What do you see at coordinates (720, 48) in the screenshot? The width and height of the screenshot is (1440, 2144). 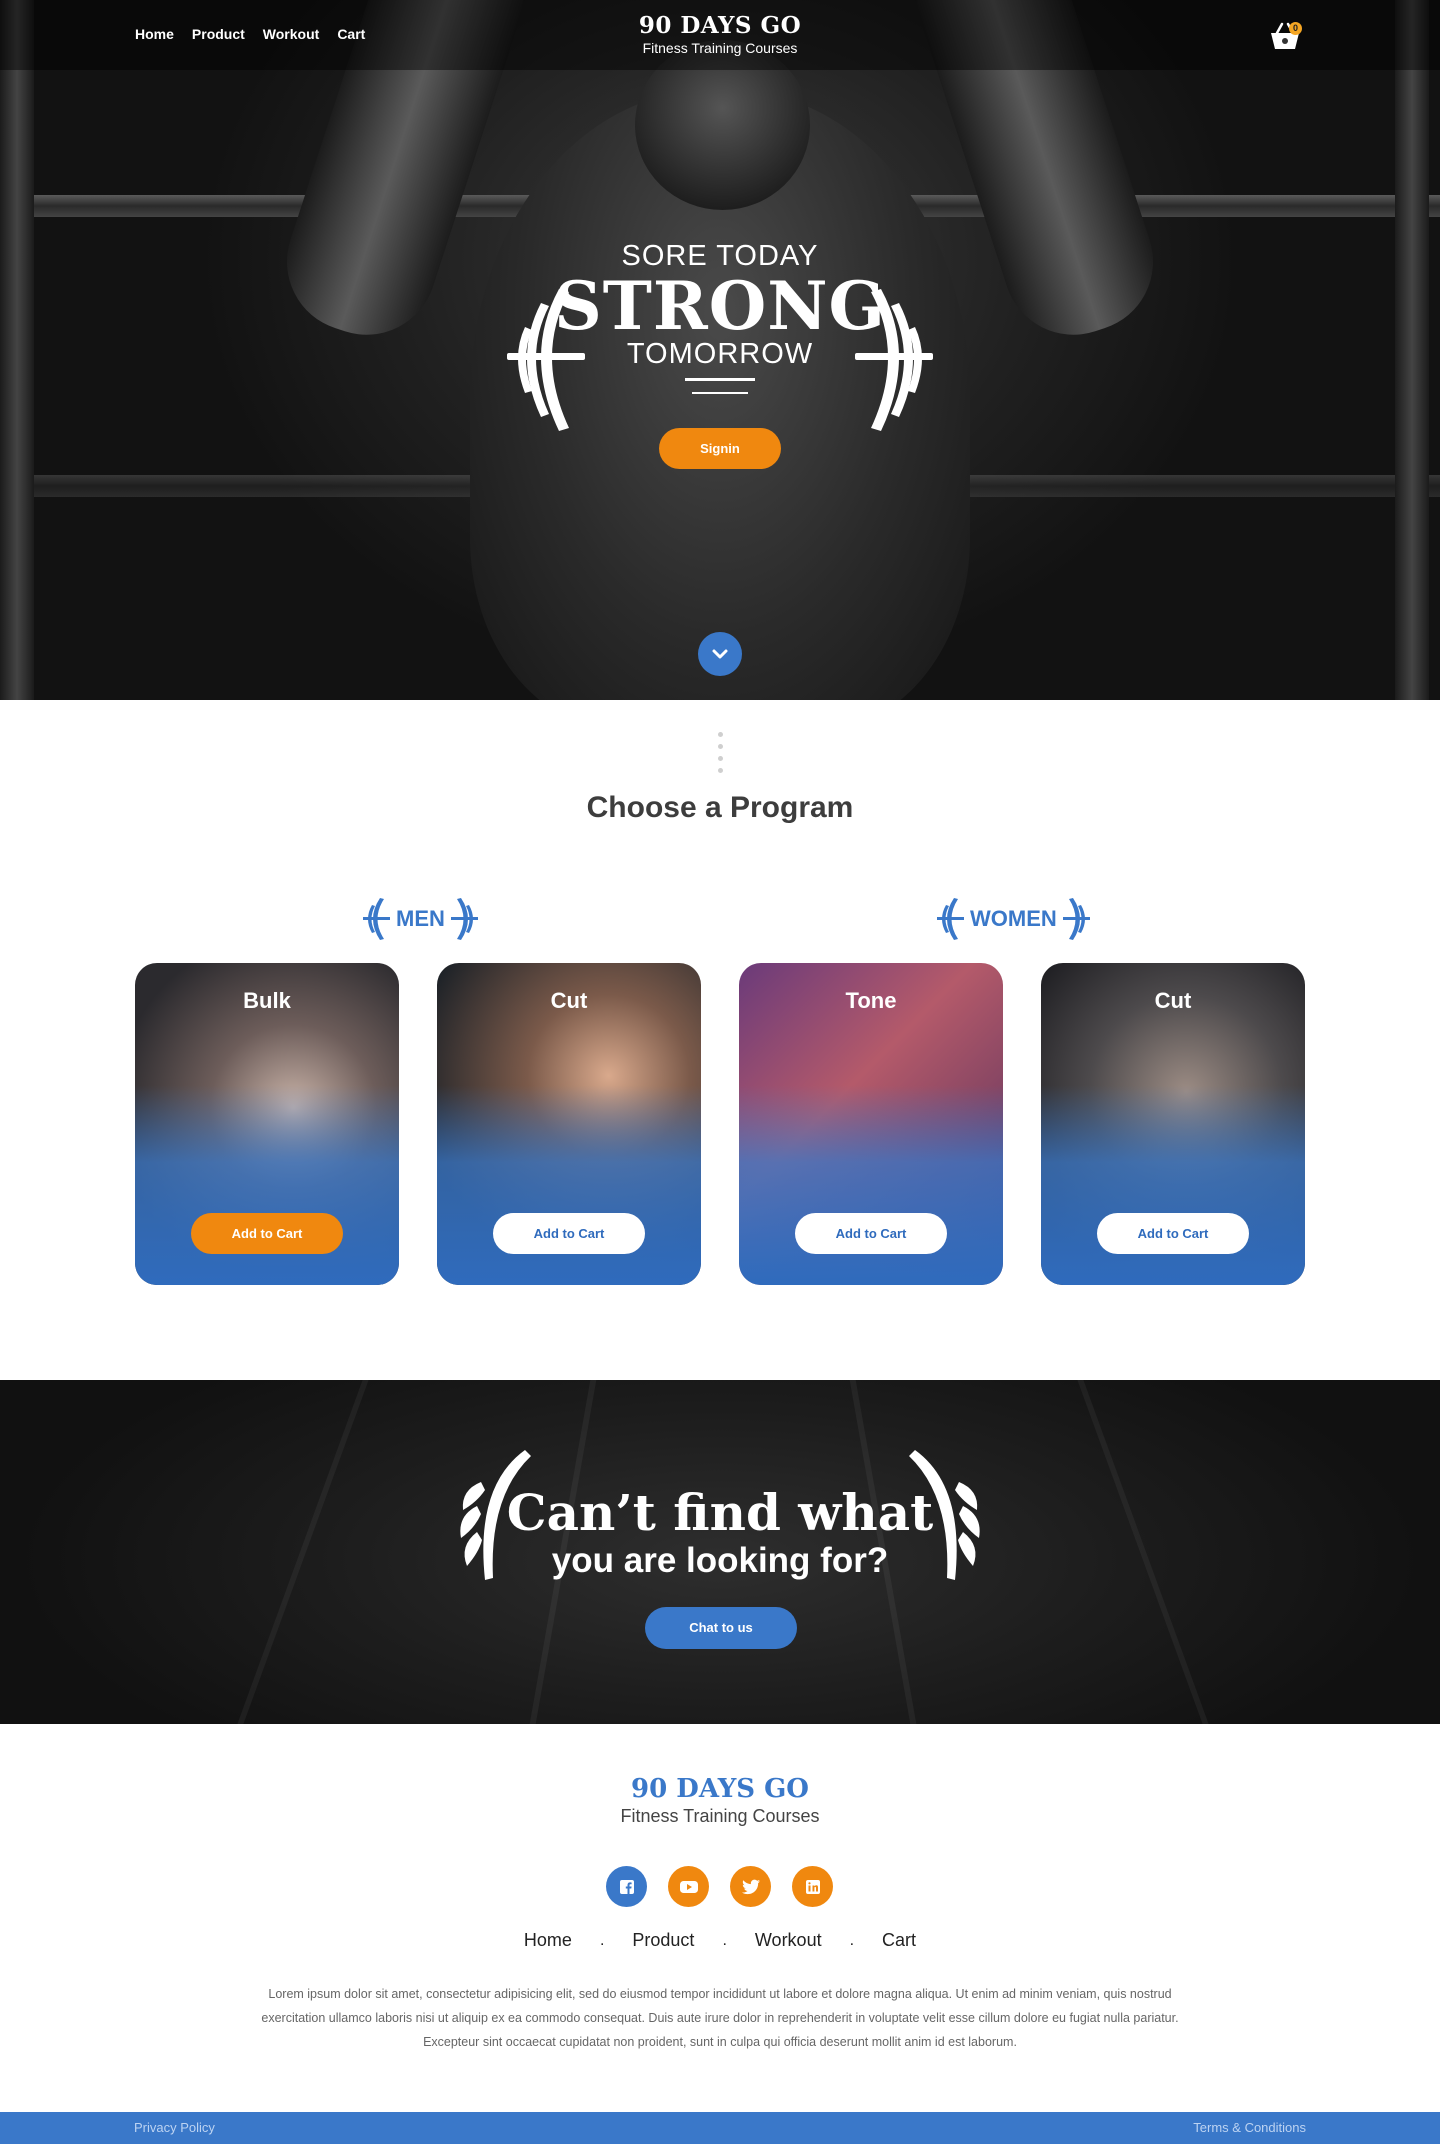 I see `brand-subtitle: Fitness Training Courses` at bounding box center [720, 48].